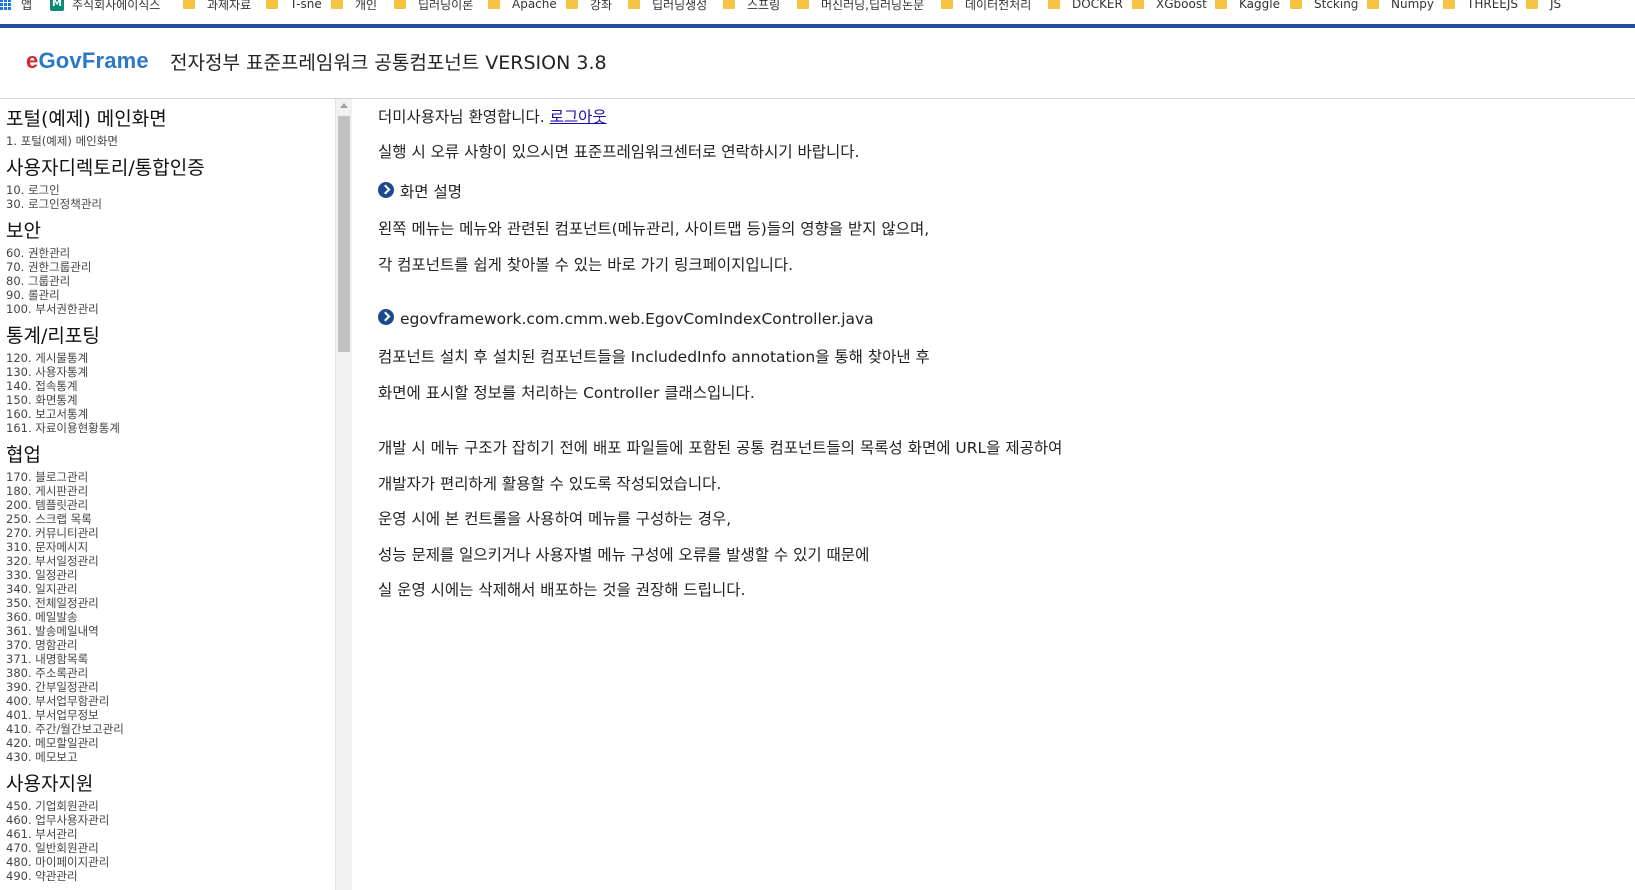  I want to click on sidebar-menu-link: 330. 일정관리, so click(170, 575).